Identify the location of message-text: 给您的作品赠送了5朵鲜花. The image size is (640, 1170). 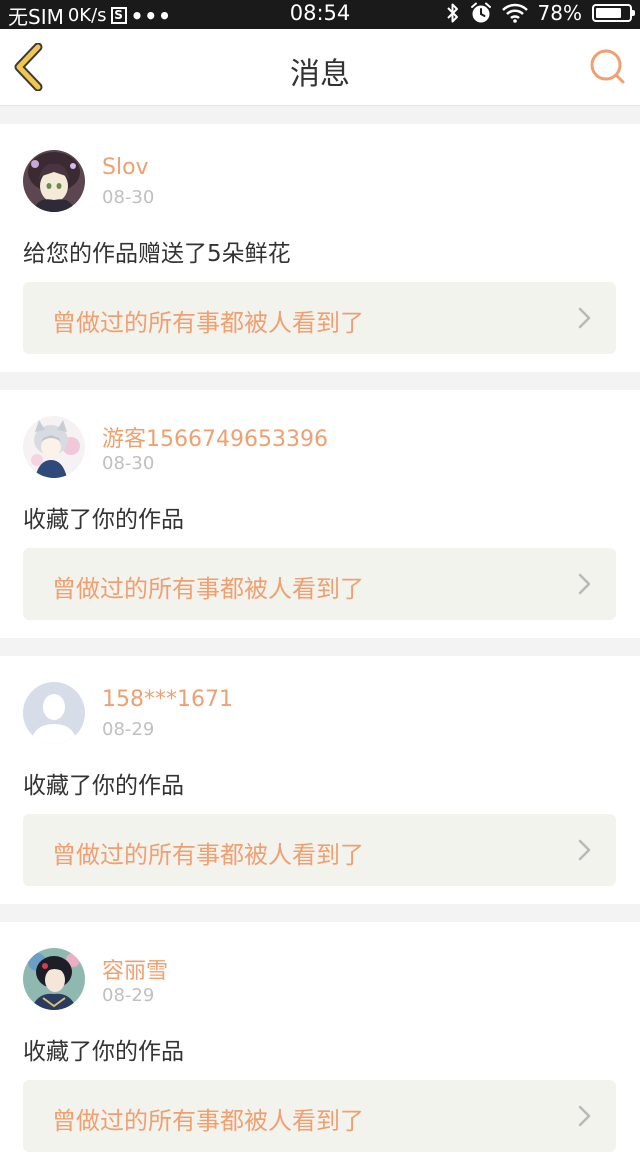
(157, 254).